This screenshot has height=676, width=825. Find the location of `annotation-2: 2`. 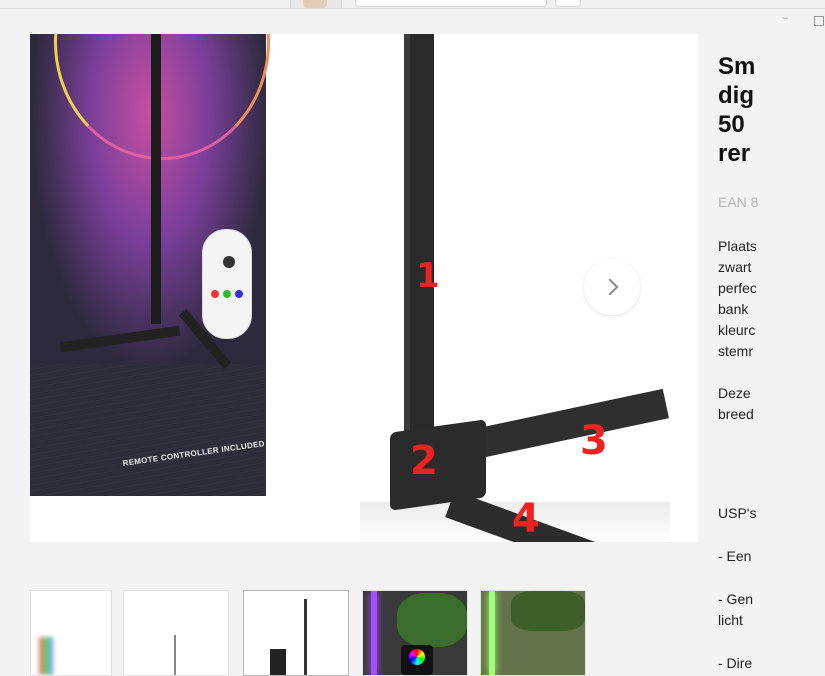

annotation-2: 2 is located at coordinates (424, 461).